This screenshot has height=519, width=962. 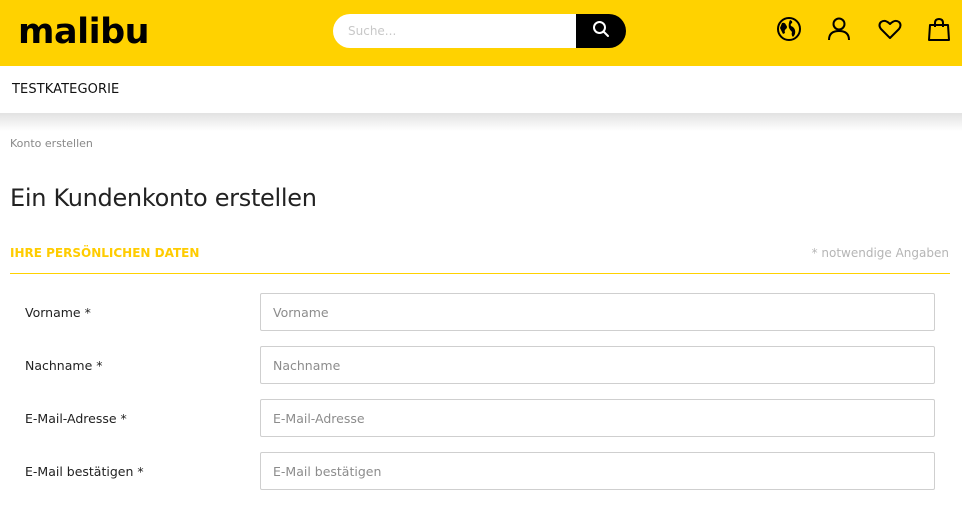 I want to click on language-button, so click(x=788, y=31).